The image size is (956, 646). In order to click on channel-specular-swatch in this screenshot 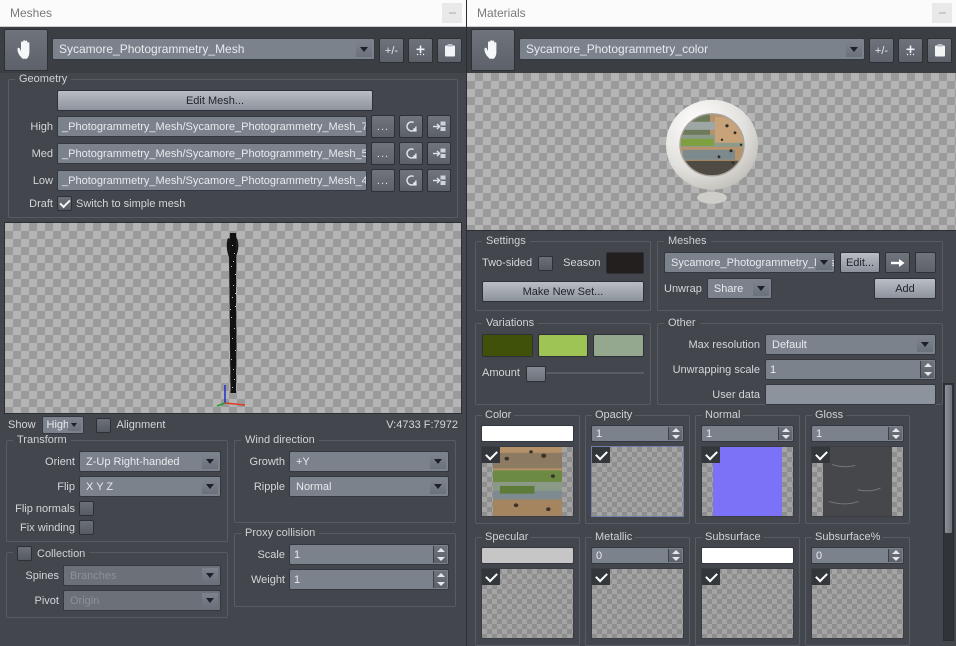, I will do `click(527, 555)`.